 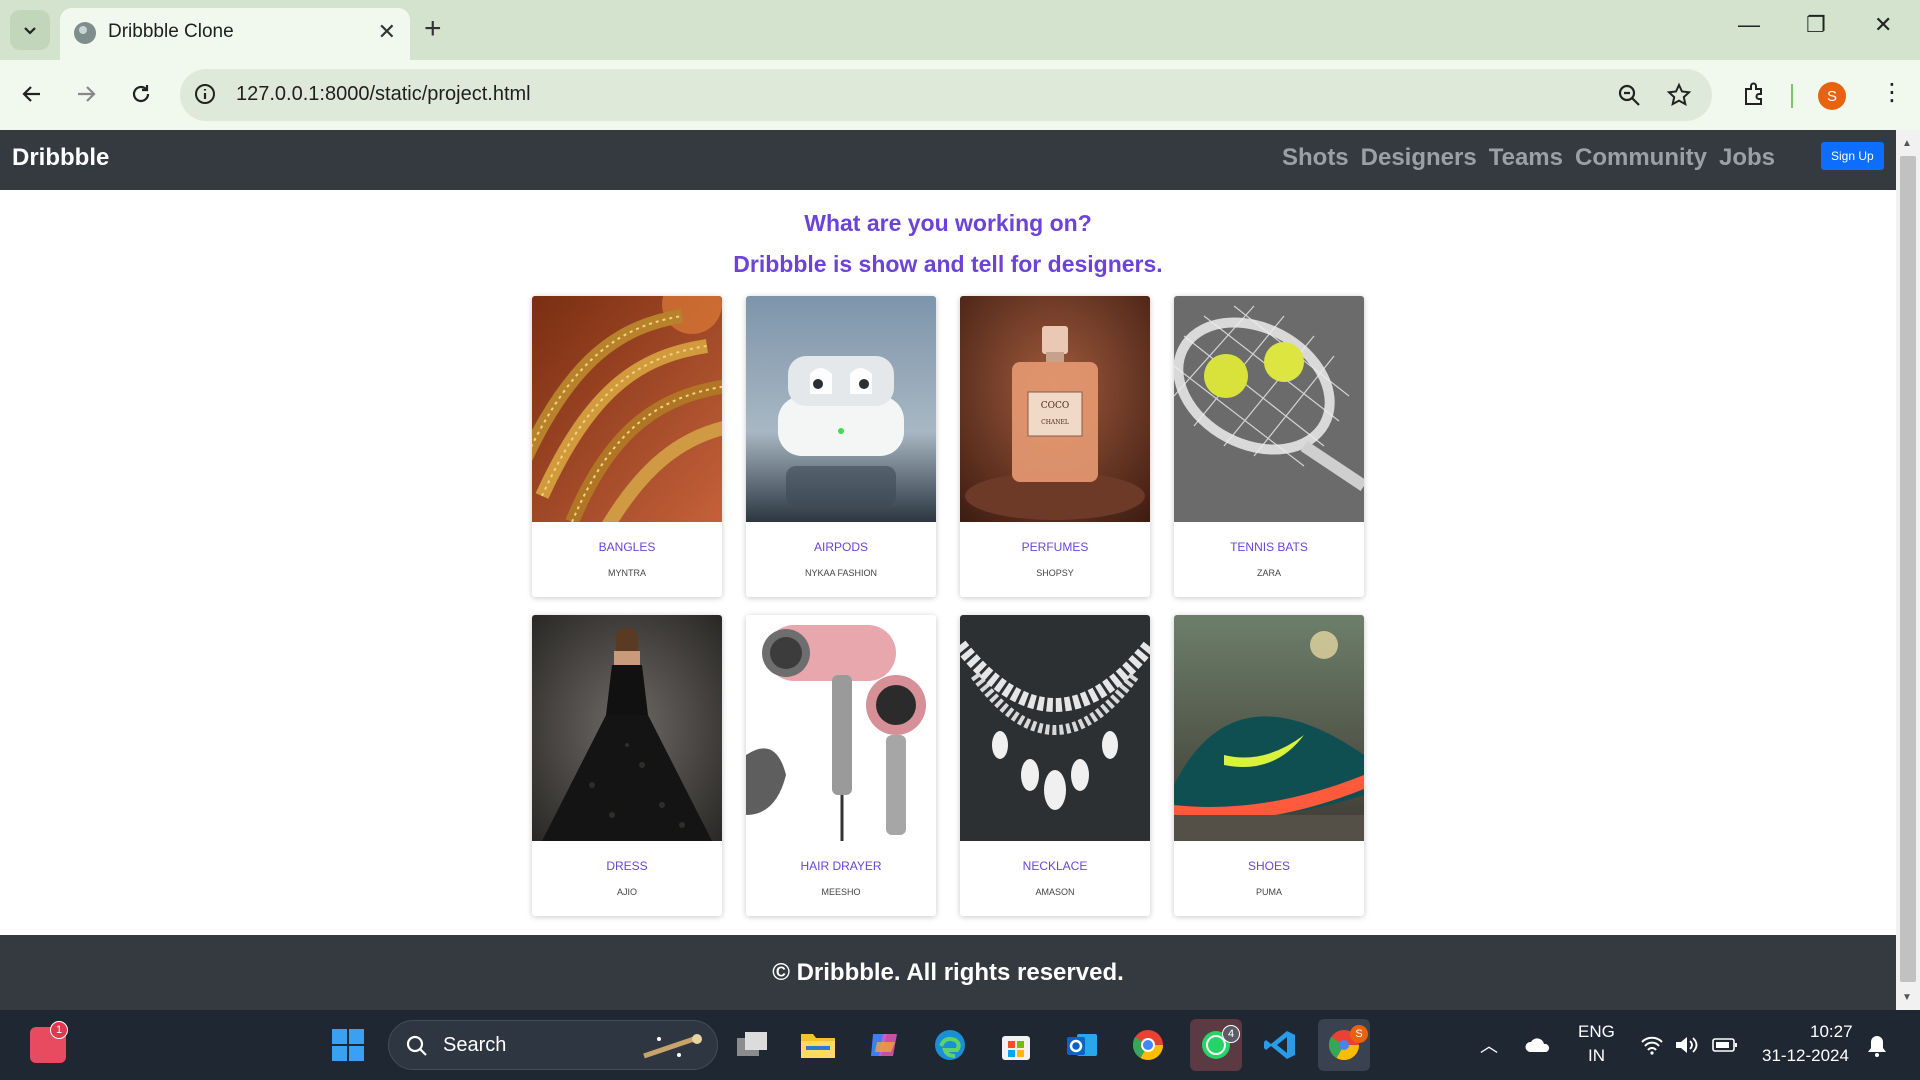 I want to click on vscode-icon, so click(x=1280, y=1045).